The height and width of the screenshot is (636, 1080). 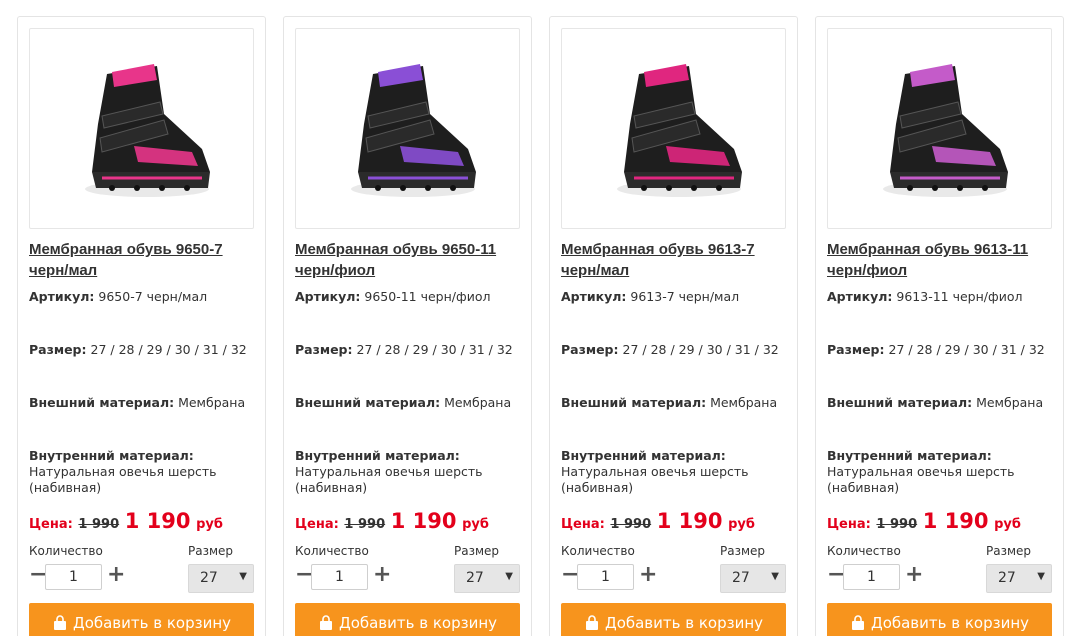 What do you see at coordinates (675, 260) in the screenshot?
I see `product-title-link: Мембранная обувь 9613-7 черн/мал` at bounding box center [675, 260].